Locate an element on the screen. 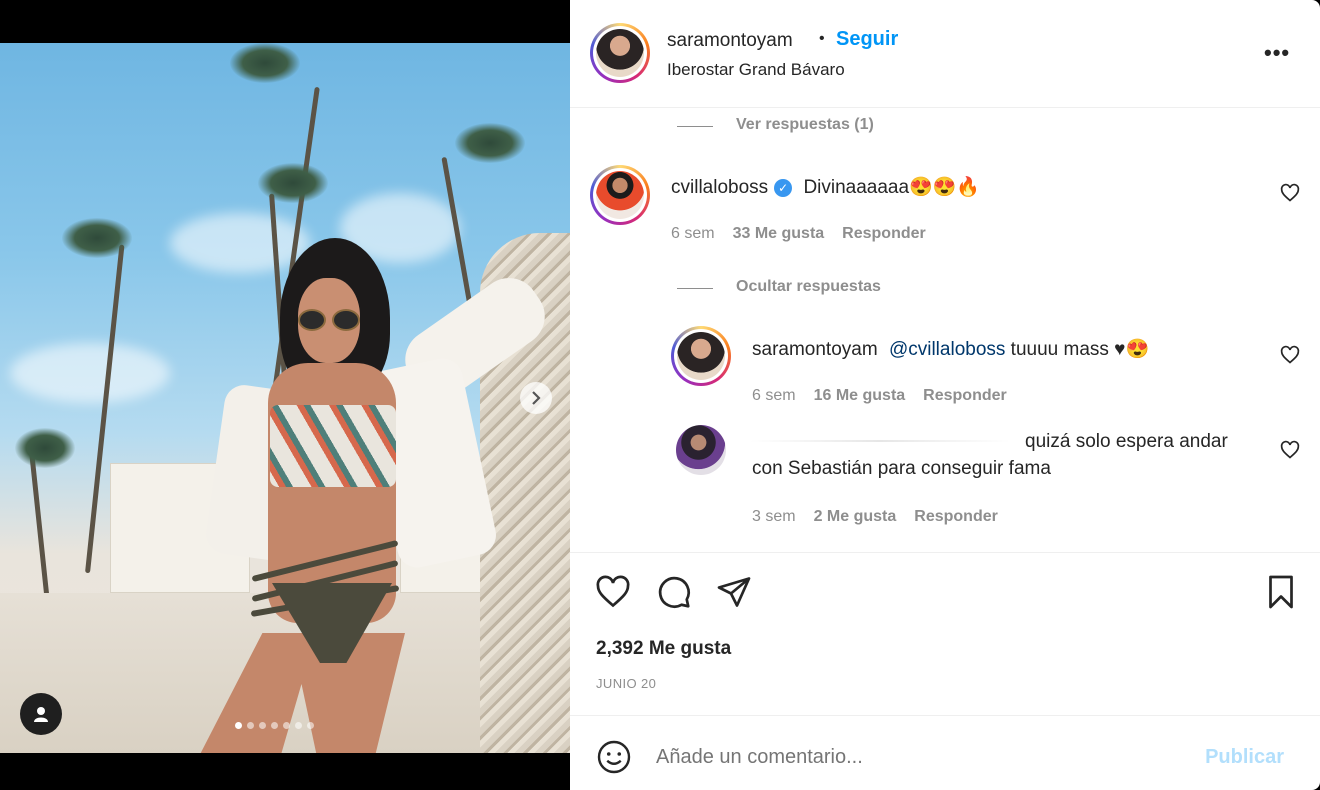 This screenshot has width=1320, height=790. sunglasses is located at coordinates (330, 320).